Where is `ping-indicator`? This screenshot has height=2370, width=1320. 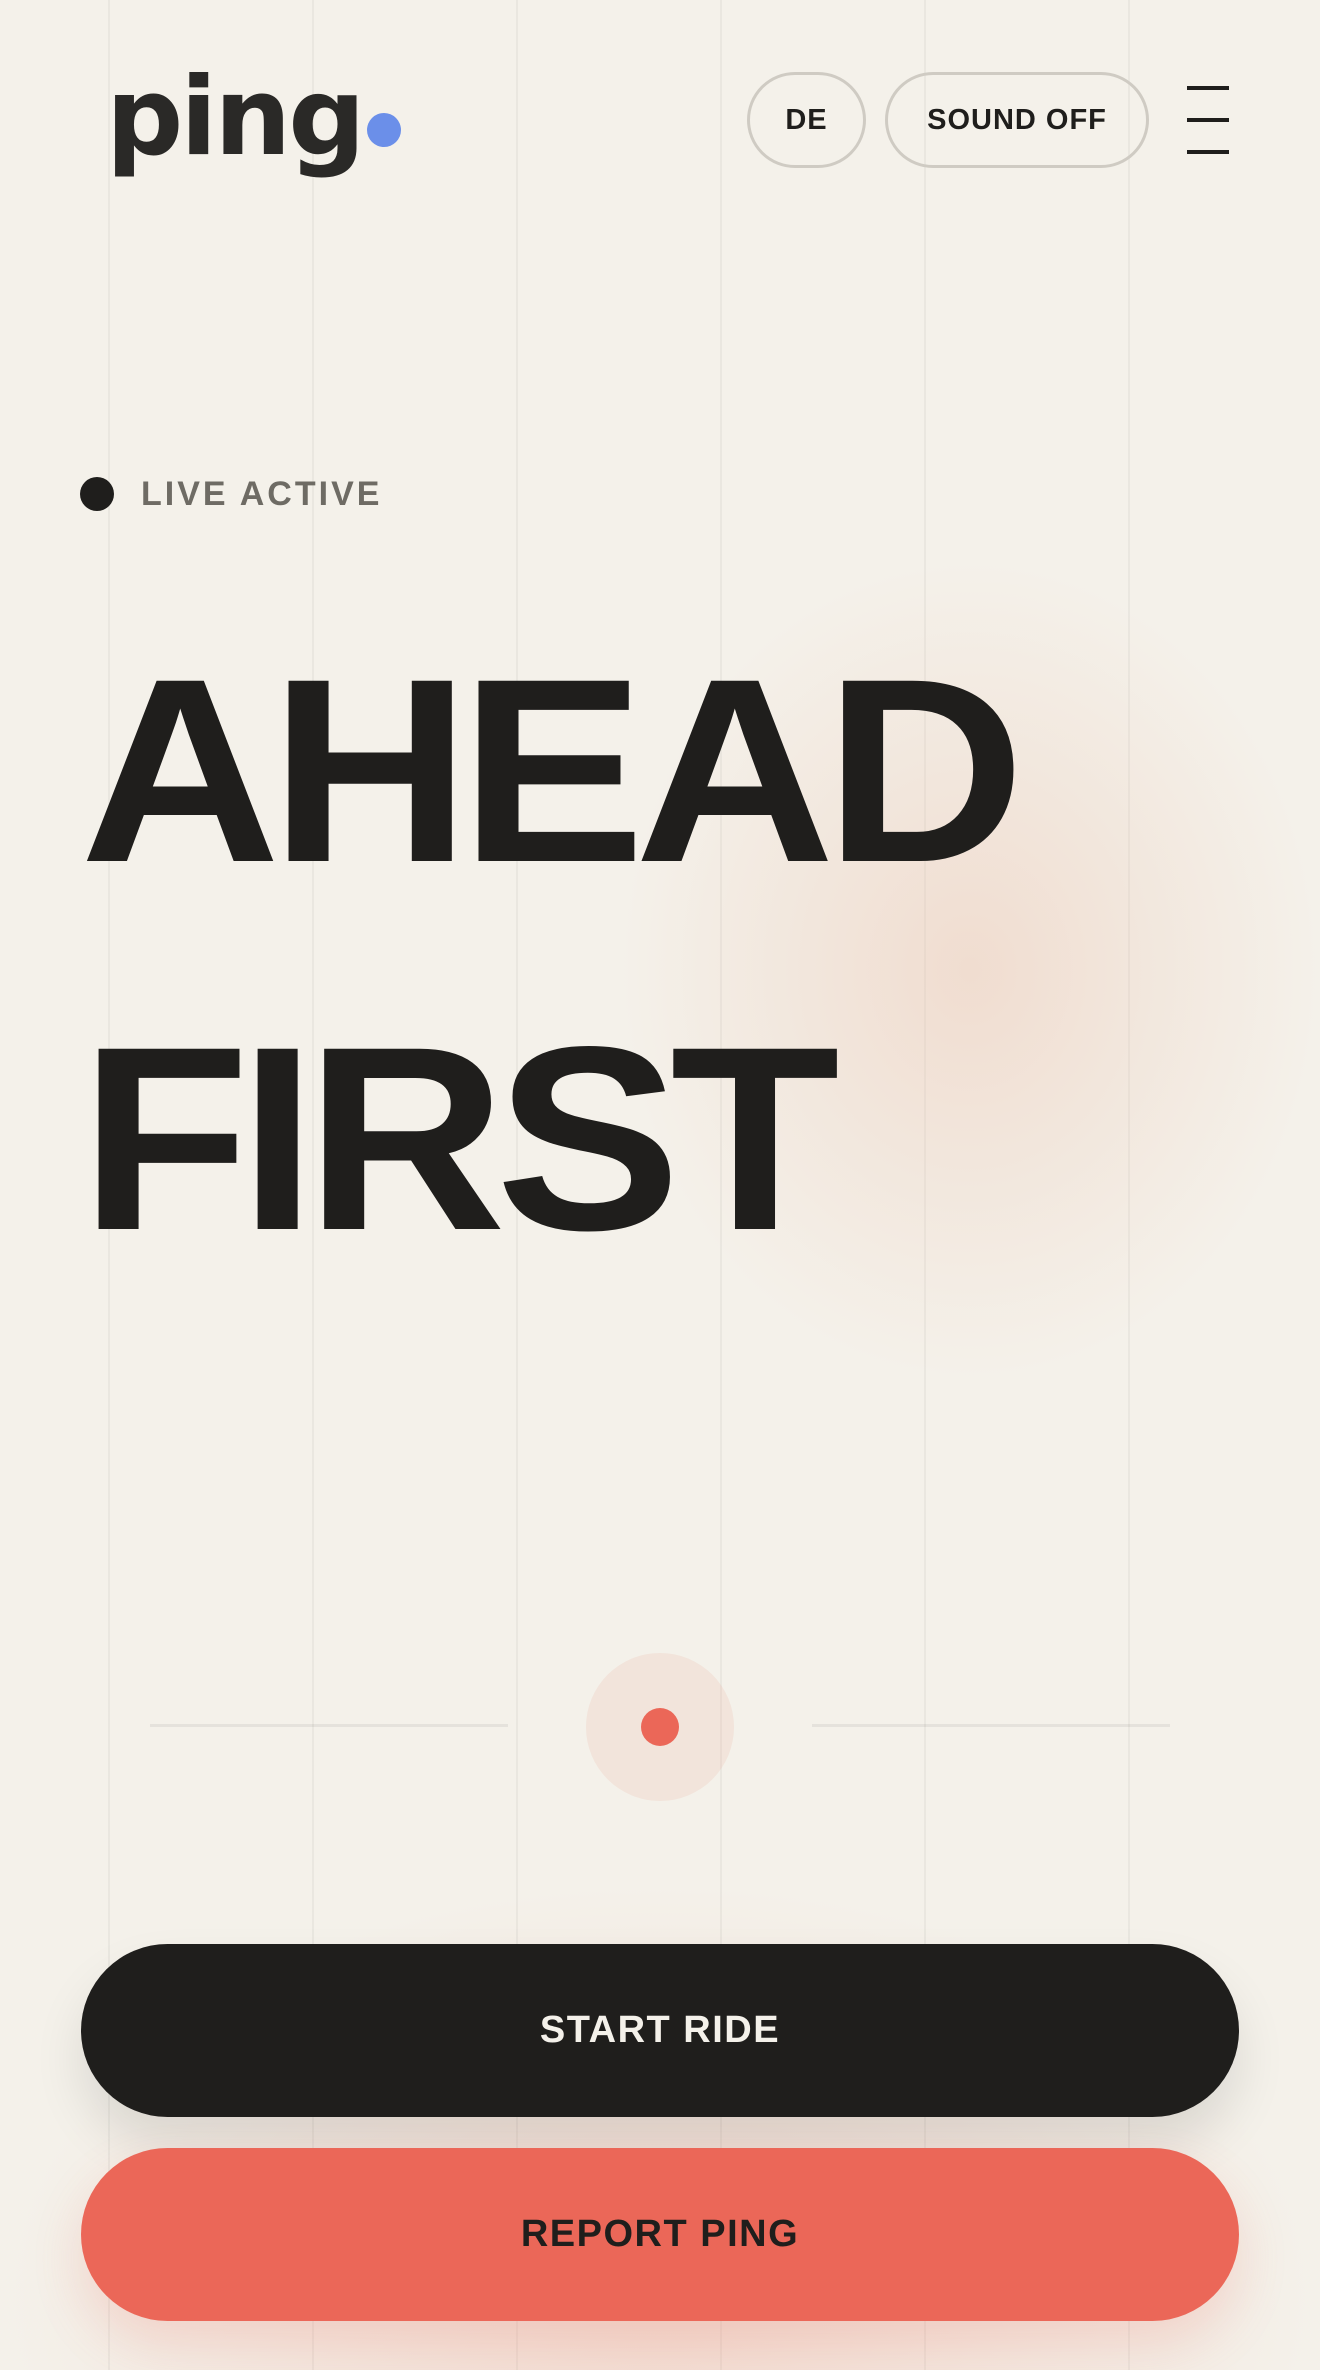
ping-indicator is located at coordinates (660, 1725).